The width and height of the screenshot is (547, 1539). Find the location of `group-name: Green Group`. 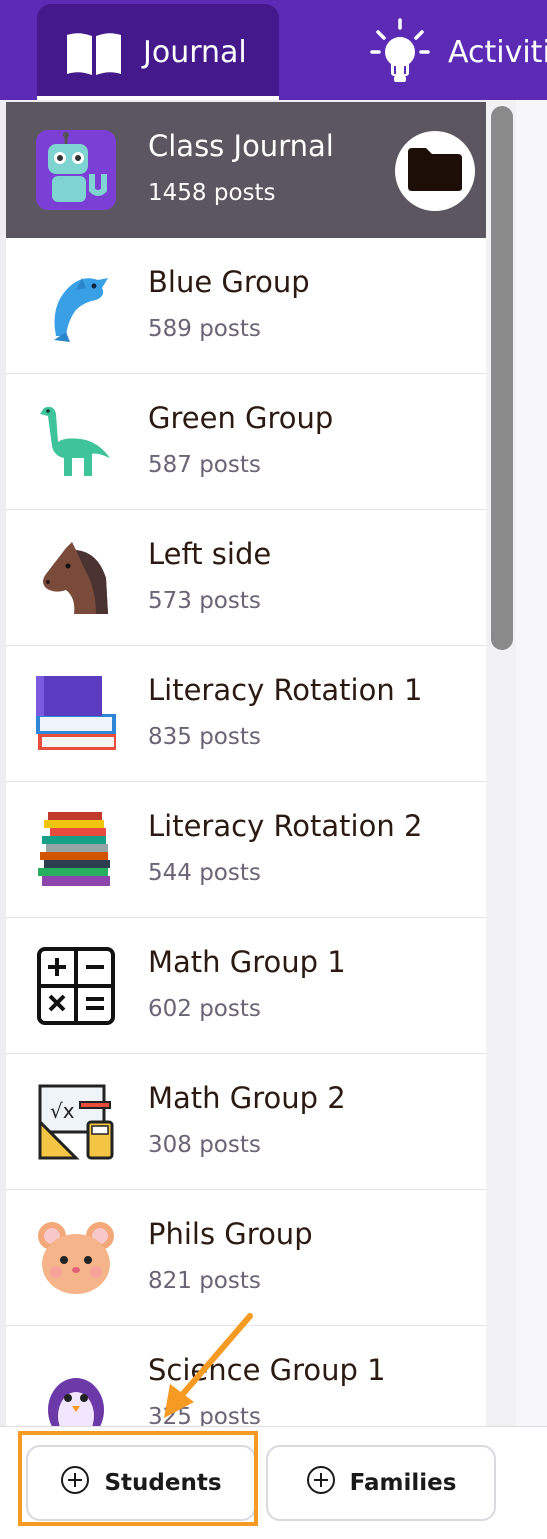

group-name: Green Group is located at coordinates (241, 418).